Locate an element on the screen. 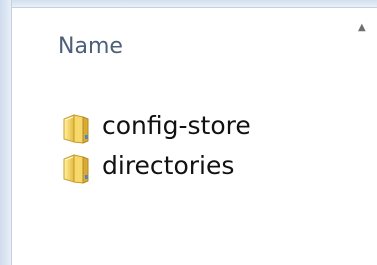 The height and width of the screenshot is (265, 377). list-item-label: config-store is located at coordinates (176, 125).